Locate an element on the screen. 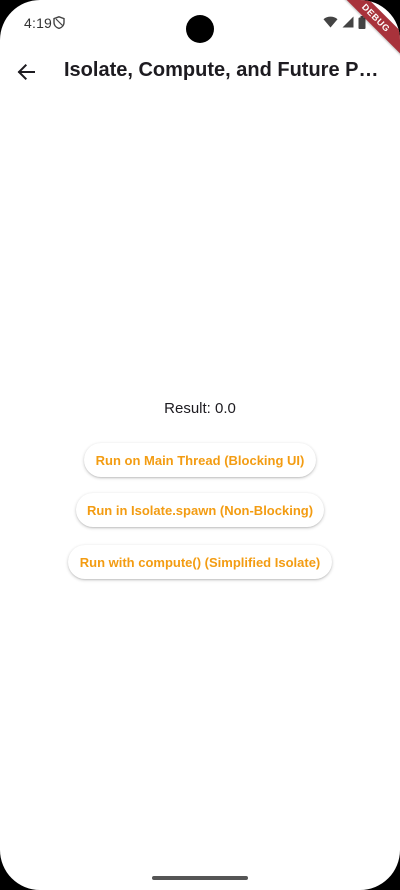 Image resolution: width=400 pixels, height=890 pixels. back-button is located at coordinates (26, 72).